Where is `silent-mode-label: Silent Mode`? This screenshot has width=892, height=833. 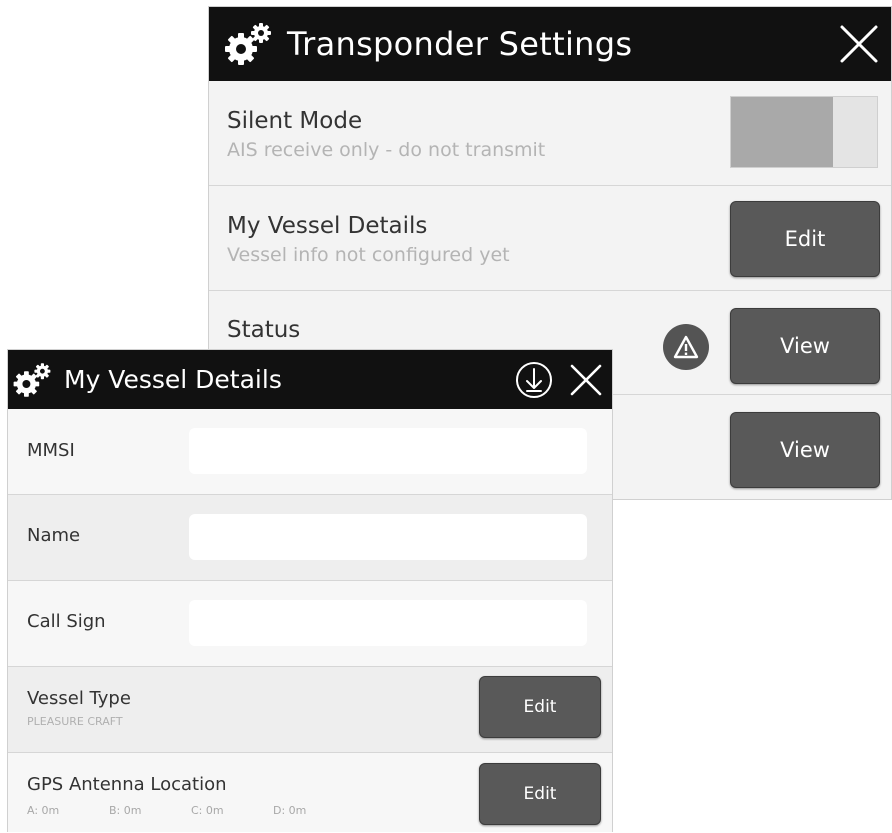 silent-mode-label: Silent Mode is located at coordinates (295, 121).